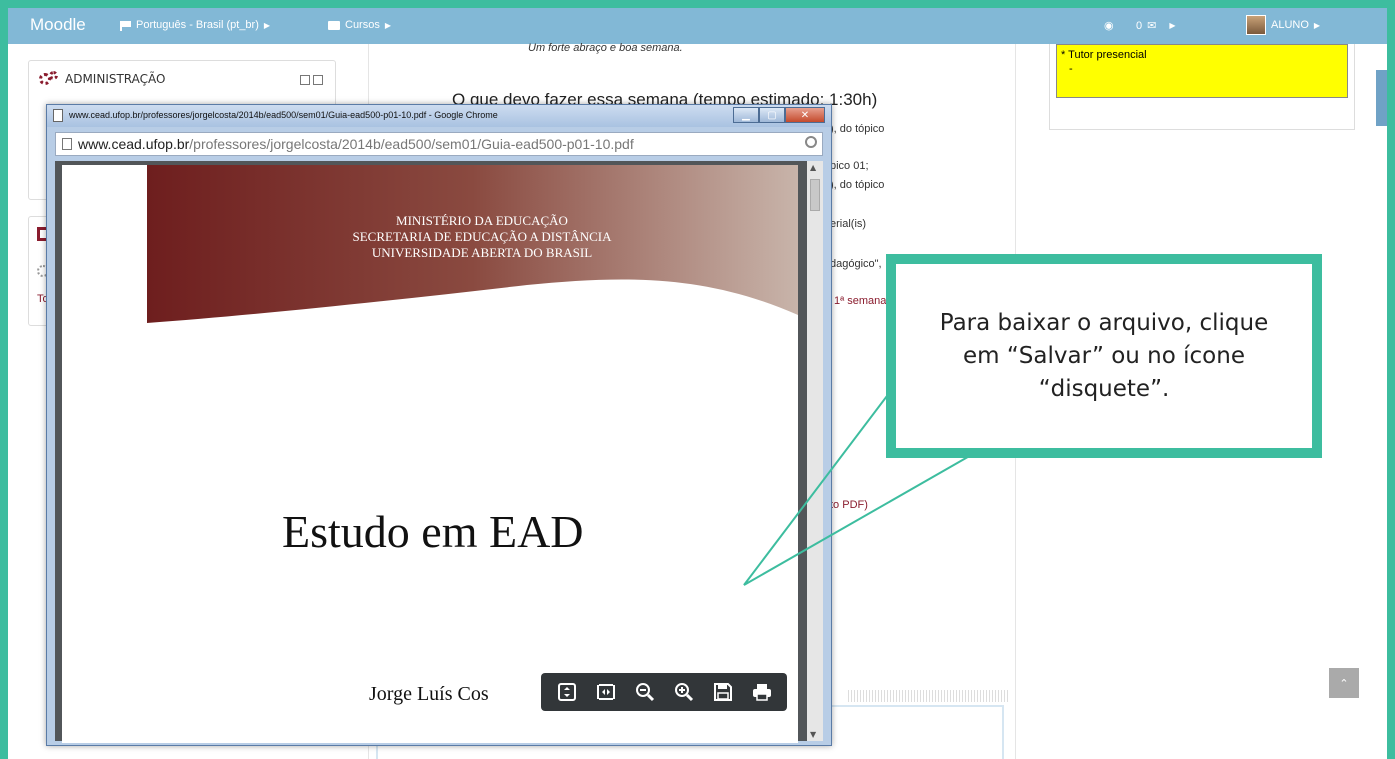 The image size is (1395, 759). I want to click on fit-width-icon, so click(606, 692).